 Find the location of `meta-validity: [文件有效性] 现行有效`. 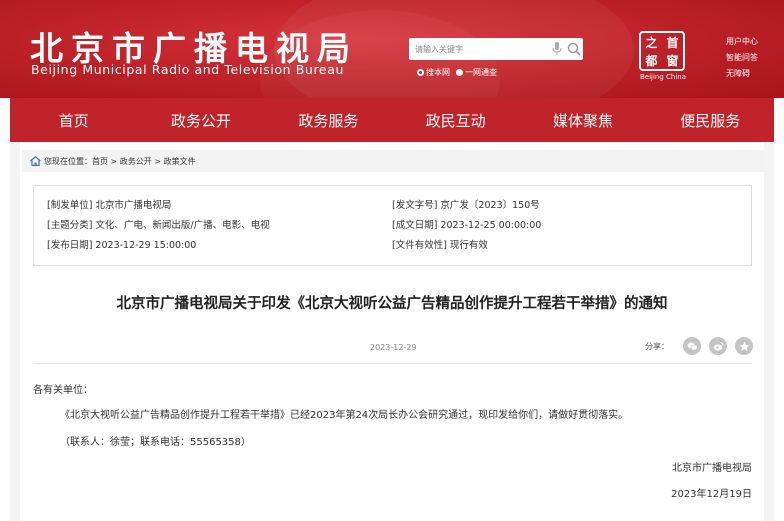

meta-validity: [文件有效性] 现行有效 is located at coordinates (440, 245).